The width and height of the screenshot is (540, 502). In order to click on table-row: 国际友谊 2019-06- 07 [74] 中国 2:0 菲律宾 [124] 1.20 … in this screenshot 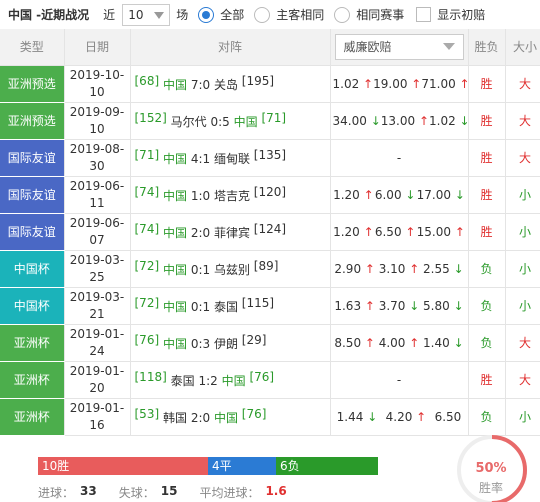, I will do `click(270, 232)`.